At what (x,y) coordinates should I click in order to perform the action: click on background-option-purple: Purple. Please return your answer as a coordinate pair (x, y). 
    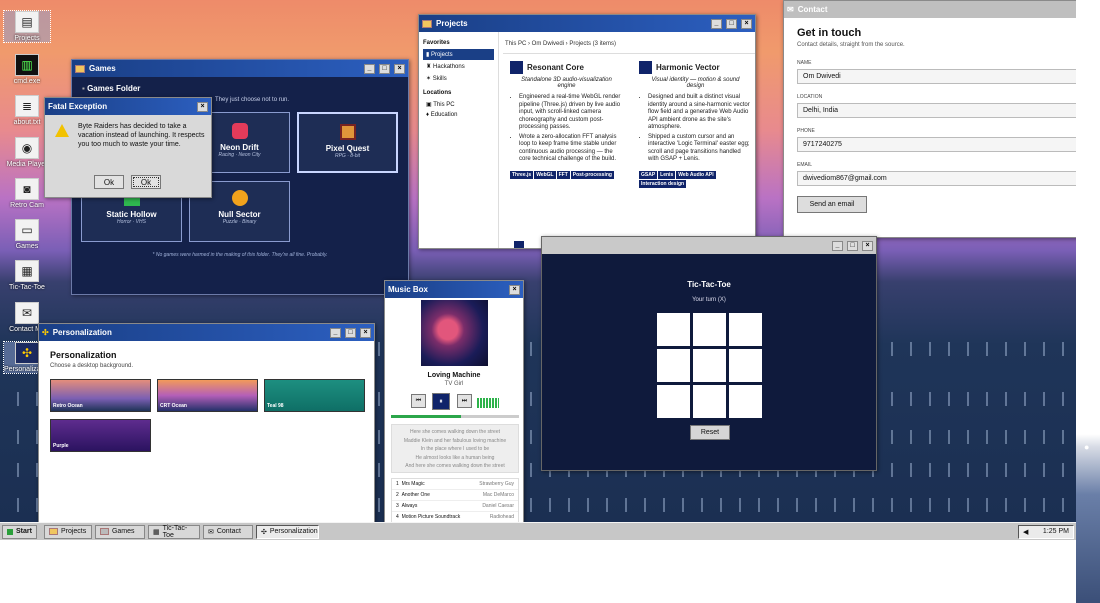
    Looking at the image, I should click on (100, 435).